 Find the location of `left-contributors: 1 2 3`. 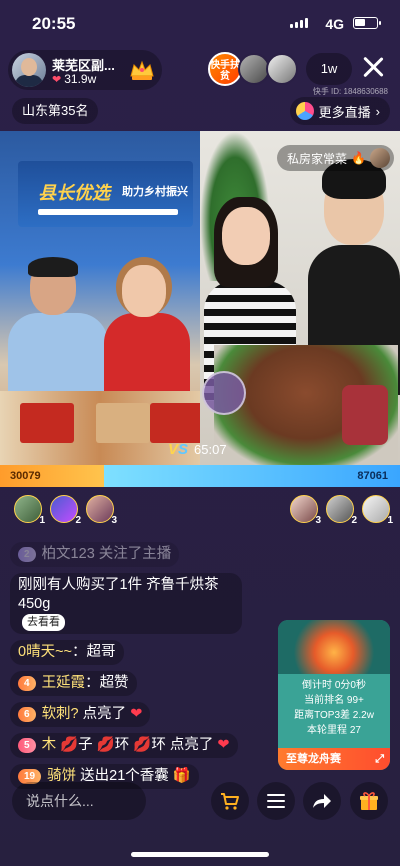

left-contributors: 1 2 3 is located at coordinates (65, 510).